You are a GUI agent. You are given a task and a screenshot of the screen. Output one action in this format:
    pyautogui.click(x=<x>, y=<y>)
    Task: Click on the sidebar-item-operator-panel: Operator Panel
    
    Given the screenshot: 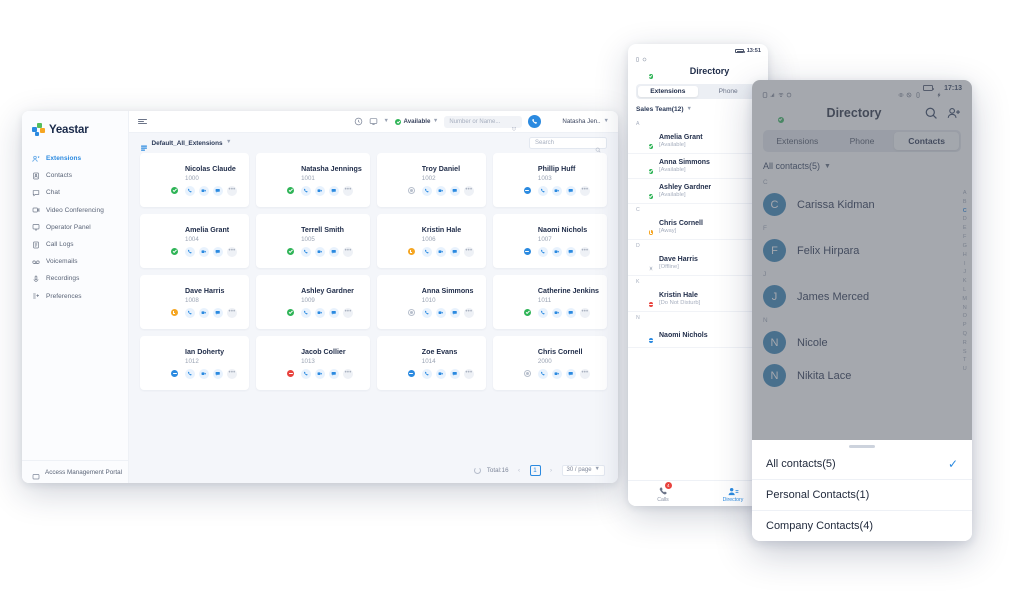 What is the action you would take?
    pyautogui.click(x=75, y=227)
    